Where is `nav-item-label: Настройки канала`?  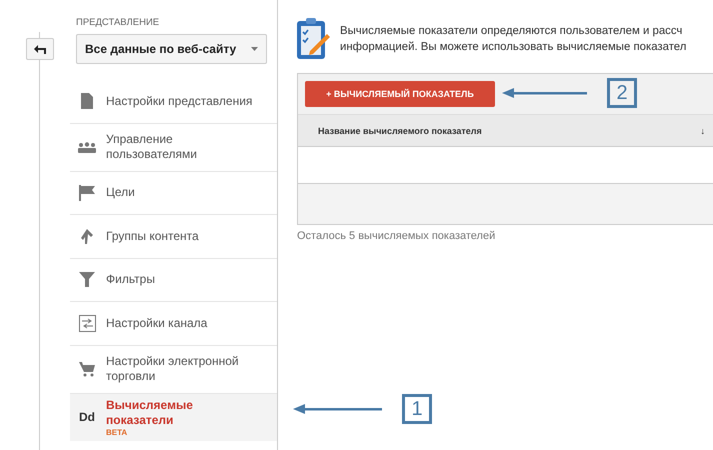 nav-item-label: Настройки канала is located at coordinates (157, 323).